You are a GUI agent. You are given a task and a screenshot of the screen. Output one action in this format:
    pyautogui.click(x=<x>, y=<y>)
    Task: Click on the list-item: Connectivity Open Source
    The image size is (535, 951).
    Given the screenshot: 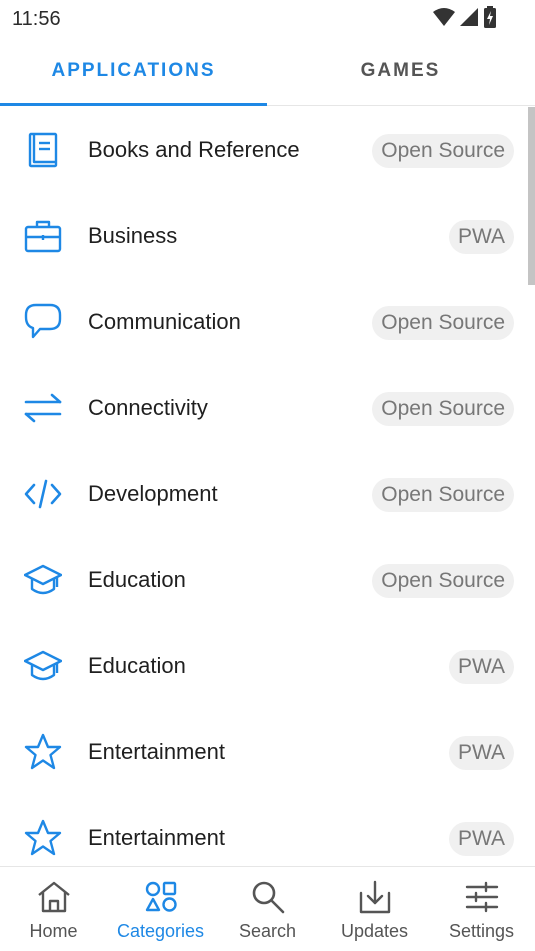 What is the action you would take?
    pyautogui.click(x=264, y=408)
    